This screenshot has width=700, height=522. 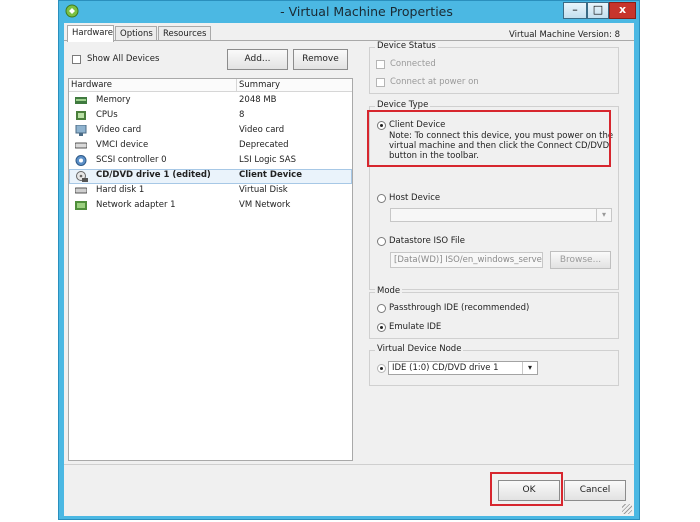 What do you see at coordinates (459, 308) in the screenshot?
I see `passthrough-ide-label: Passthrough IDE (recommended)` at bounding box center [459, 308].